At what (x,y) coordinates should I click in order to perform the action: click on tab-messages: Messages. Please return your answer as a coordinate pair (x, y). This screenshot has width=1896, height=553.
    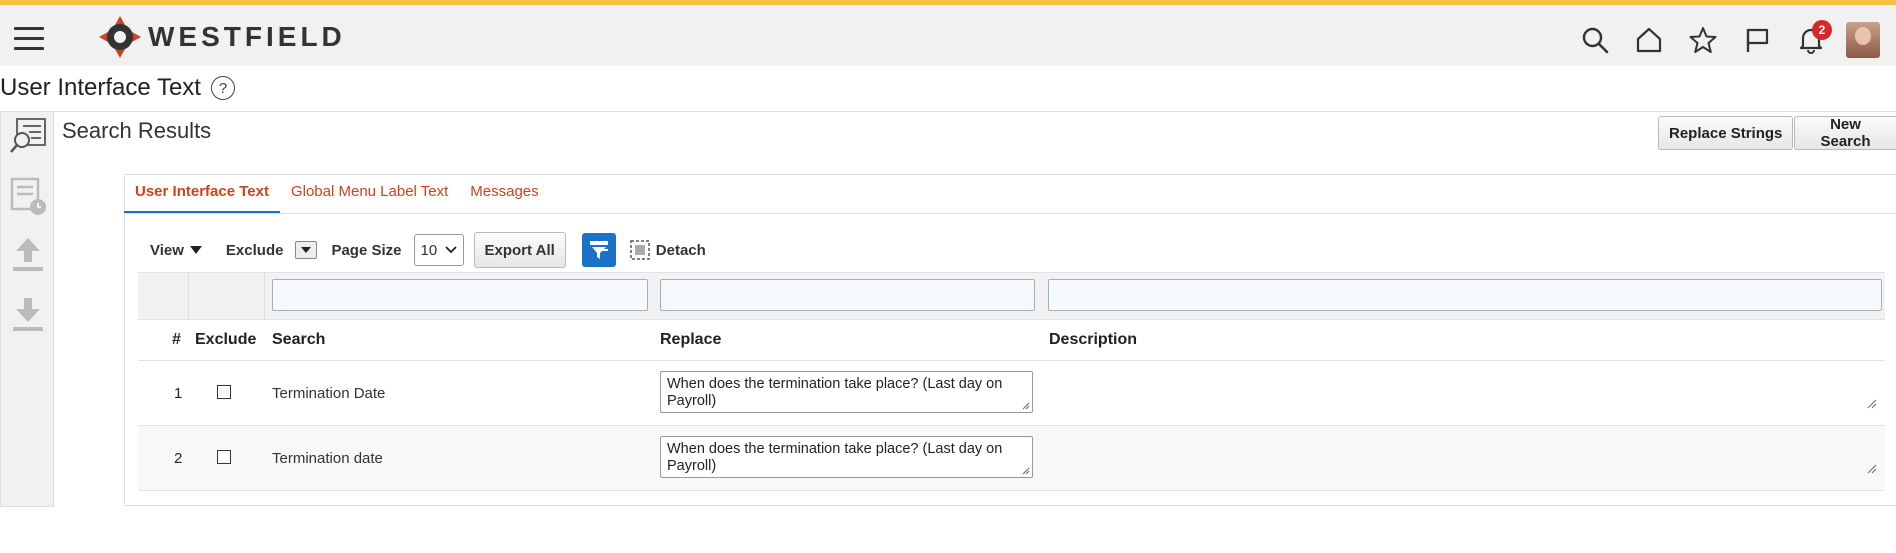
    Looking at the image, I should click on (504, 194).